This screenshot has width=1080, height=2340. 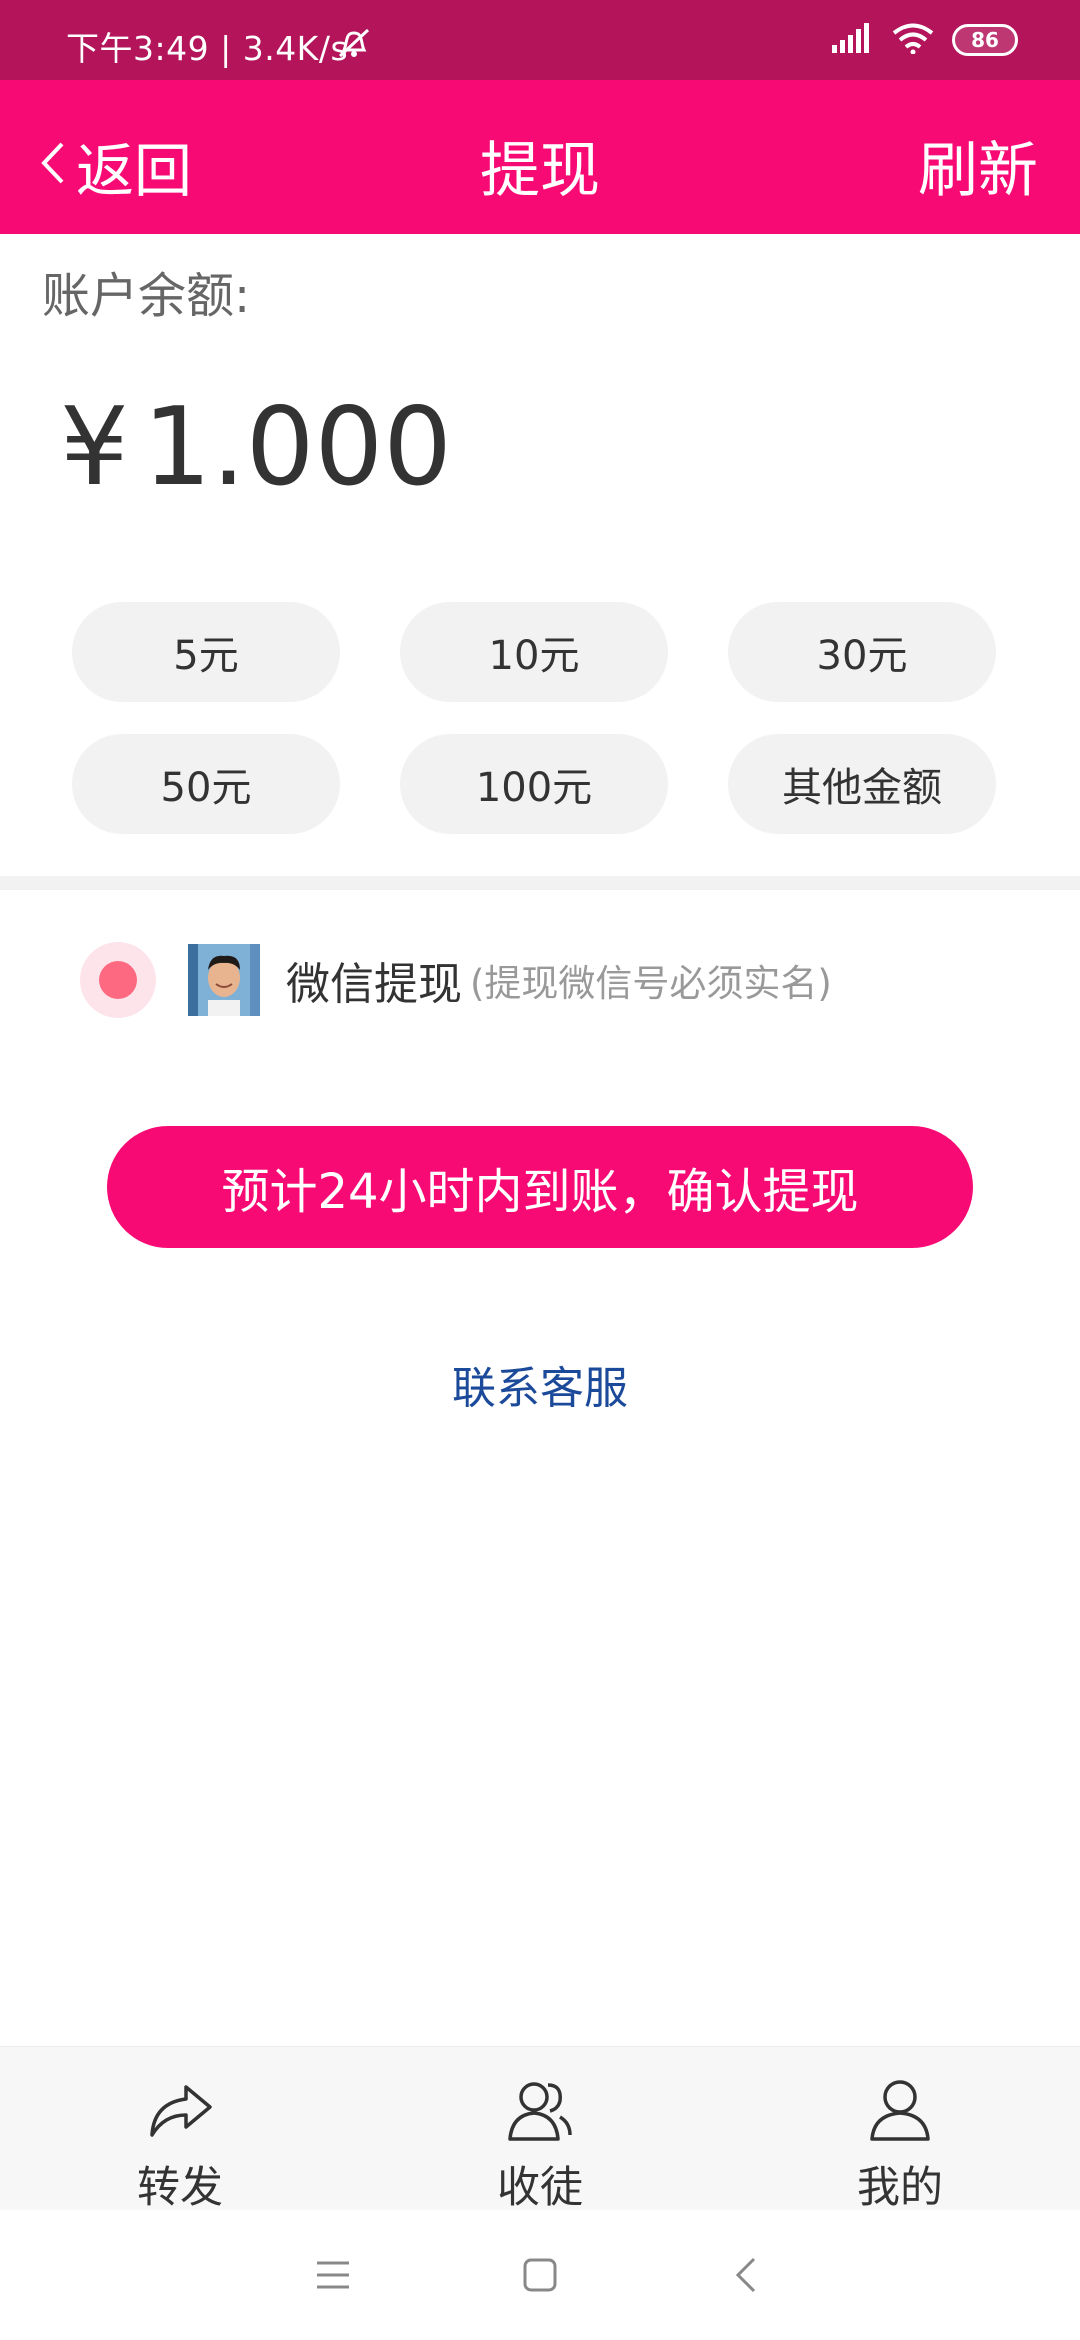 I want to click on currency-symbol: ¥, so click(x=94, y=447).